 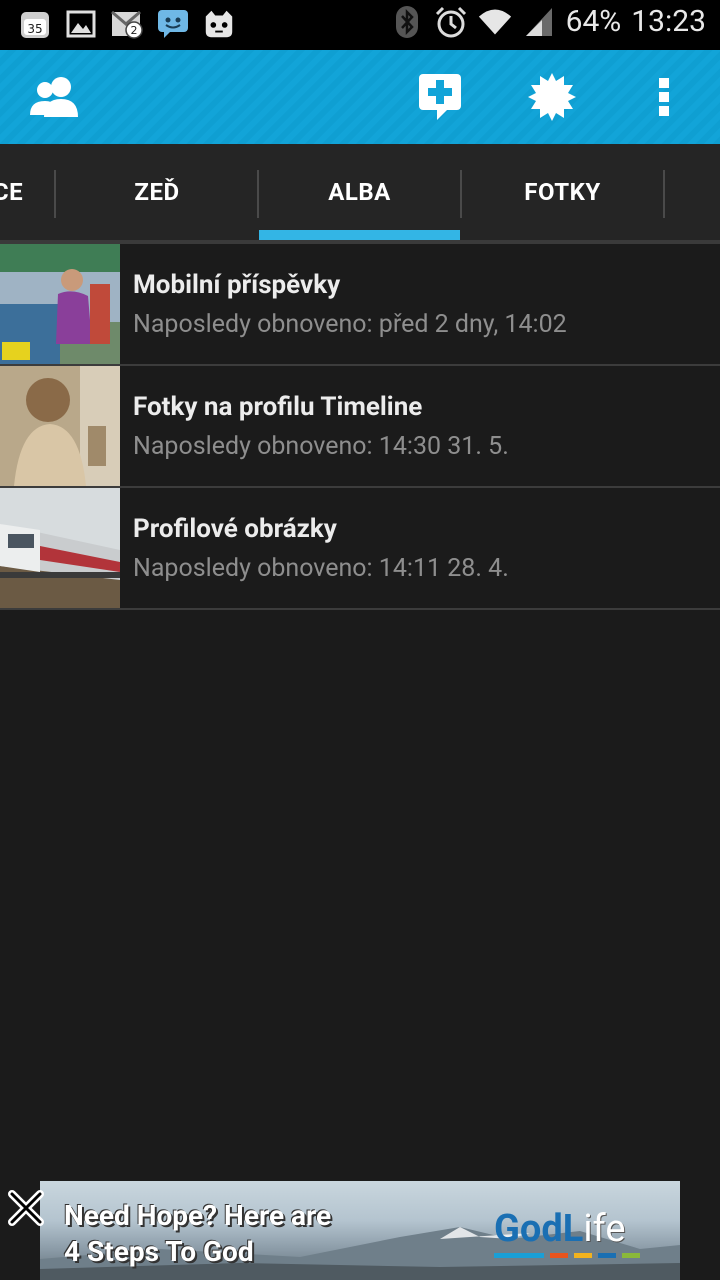 I want to click on overflow-menu-icon, so click(x=664, y=97).